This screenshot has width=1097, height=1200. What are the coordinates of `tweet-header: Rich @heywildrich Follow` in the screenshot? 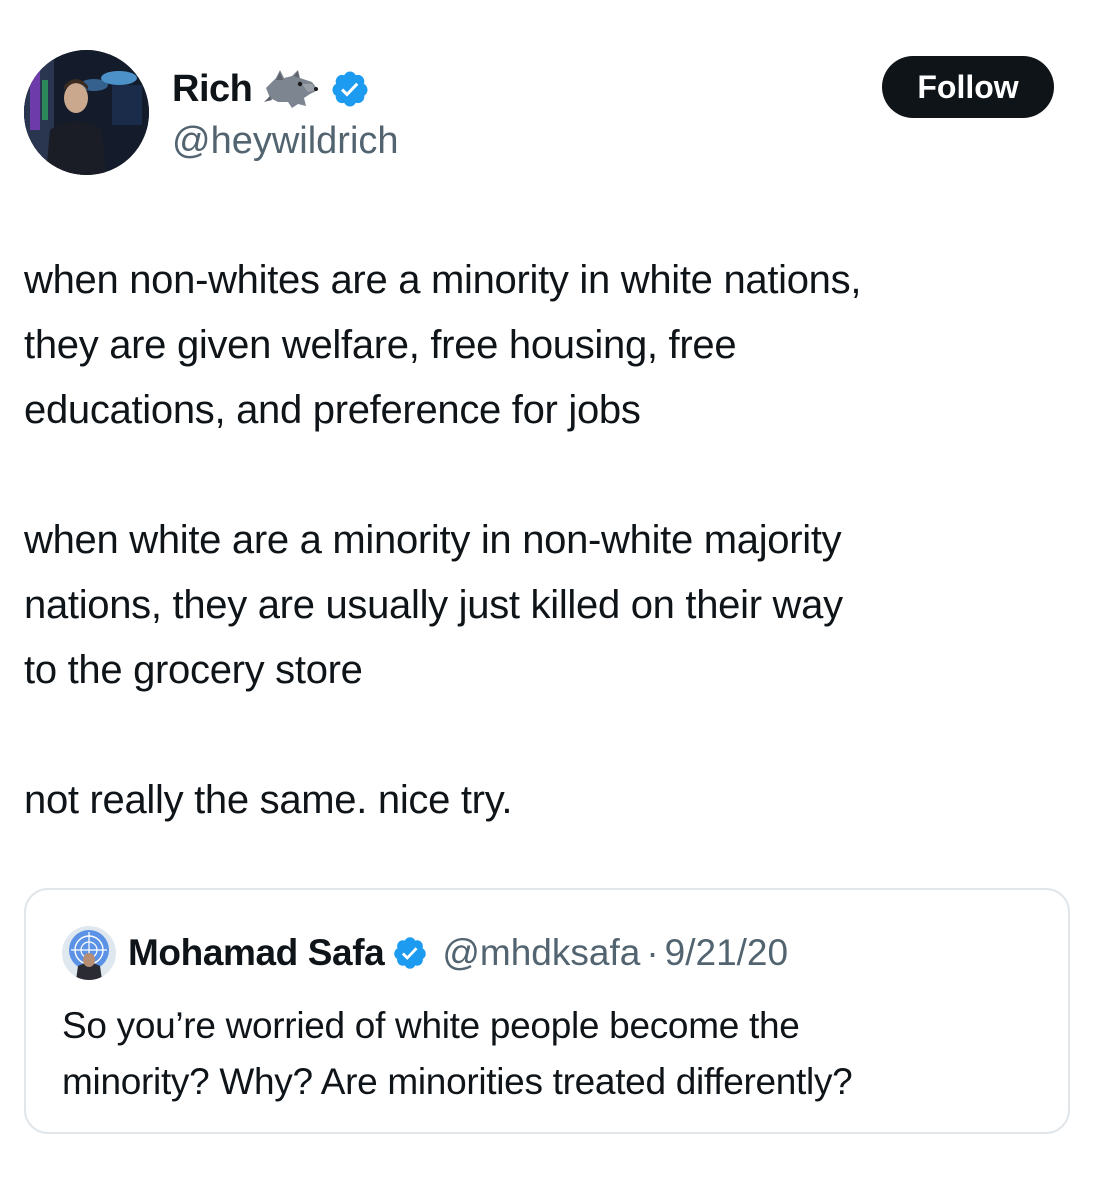 It's located at (539, 114).